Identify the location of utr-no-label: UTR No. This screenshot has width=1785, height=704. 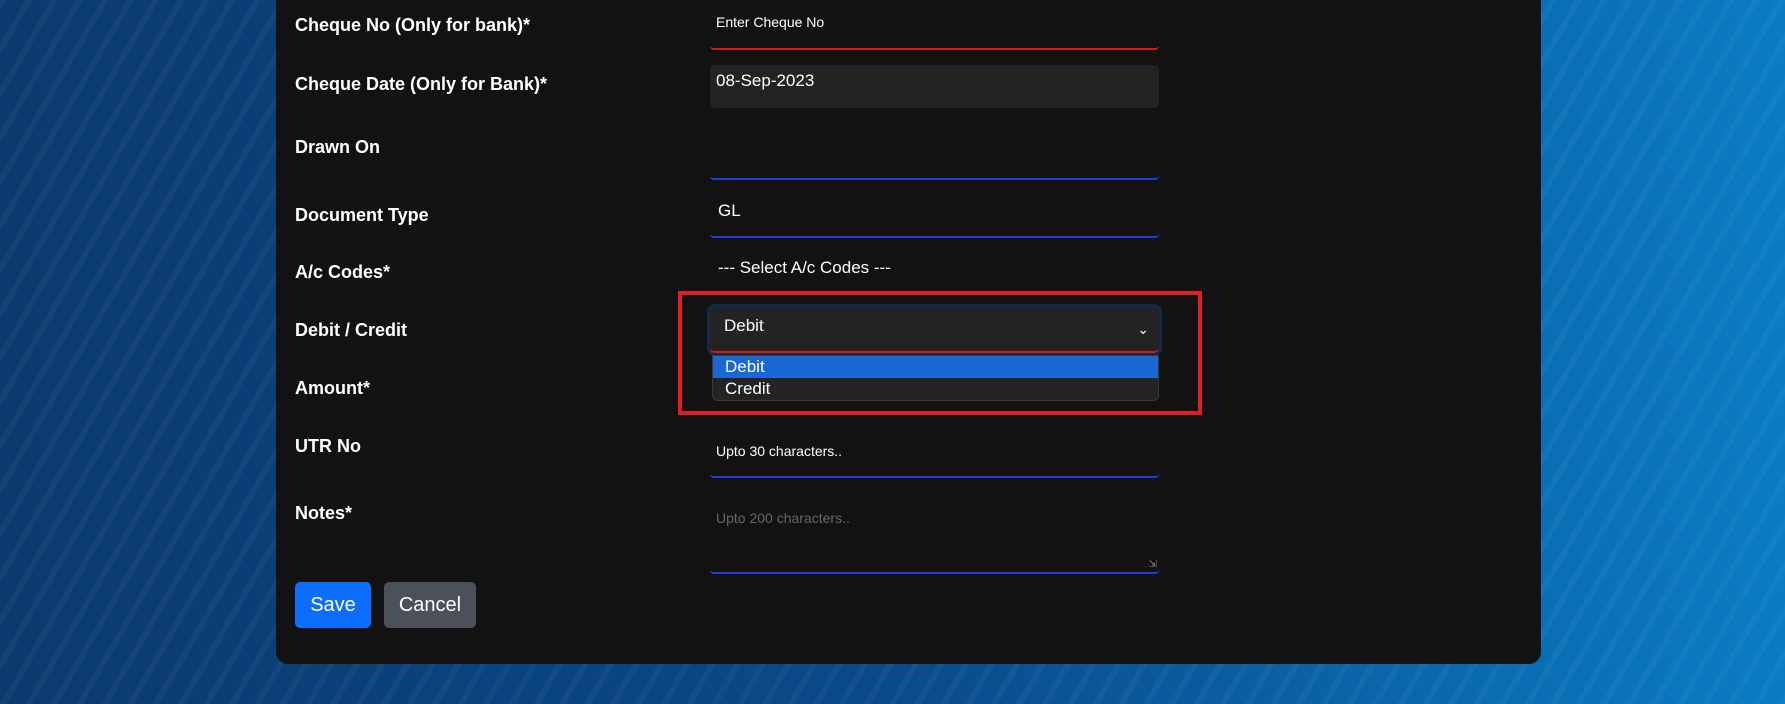
(328, 446).